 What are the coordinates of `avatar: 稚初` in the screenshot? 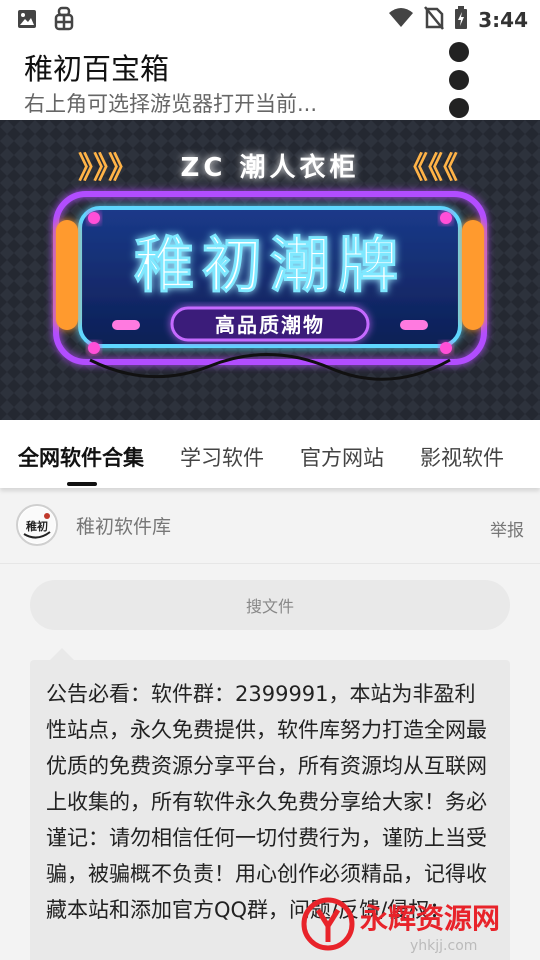 It's located at (37, 525).